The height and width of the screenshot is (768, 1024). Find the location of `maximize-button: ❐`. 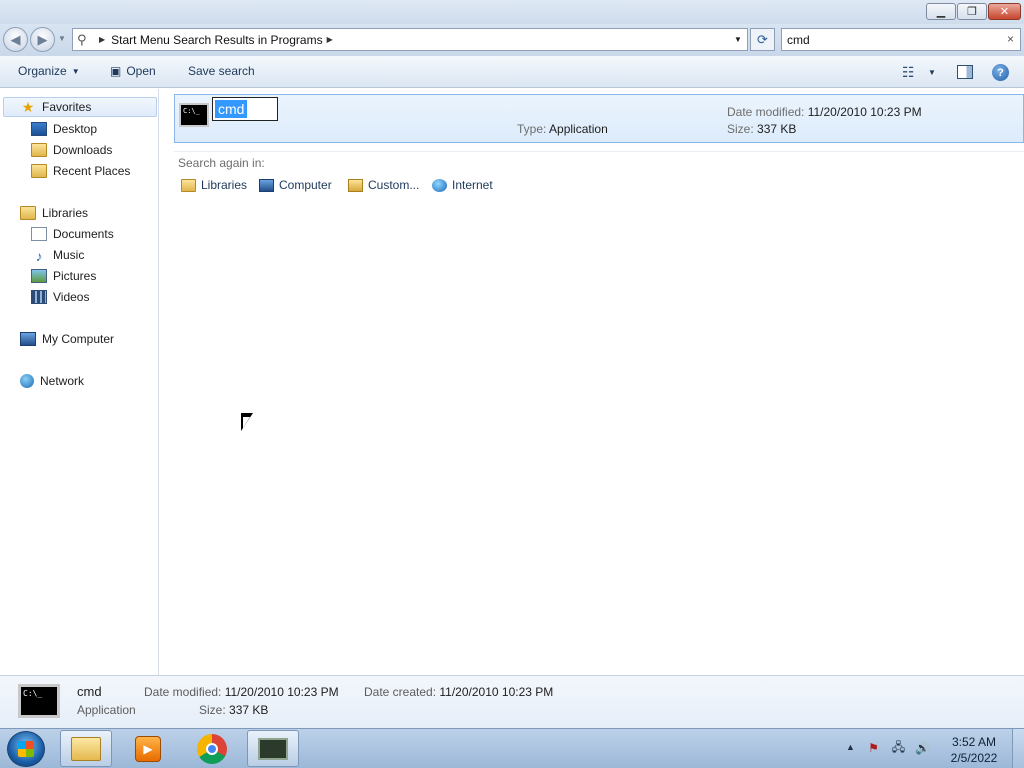

maximize-button: ❐ is located at coordinates (972, 11).